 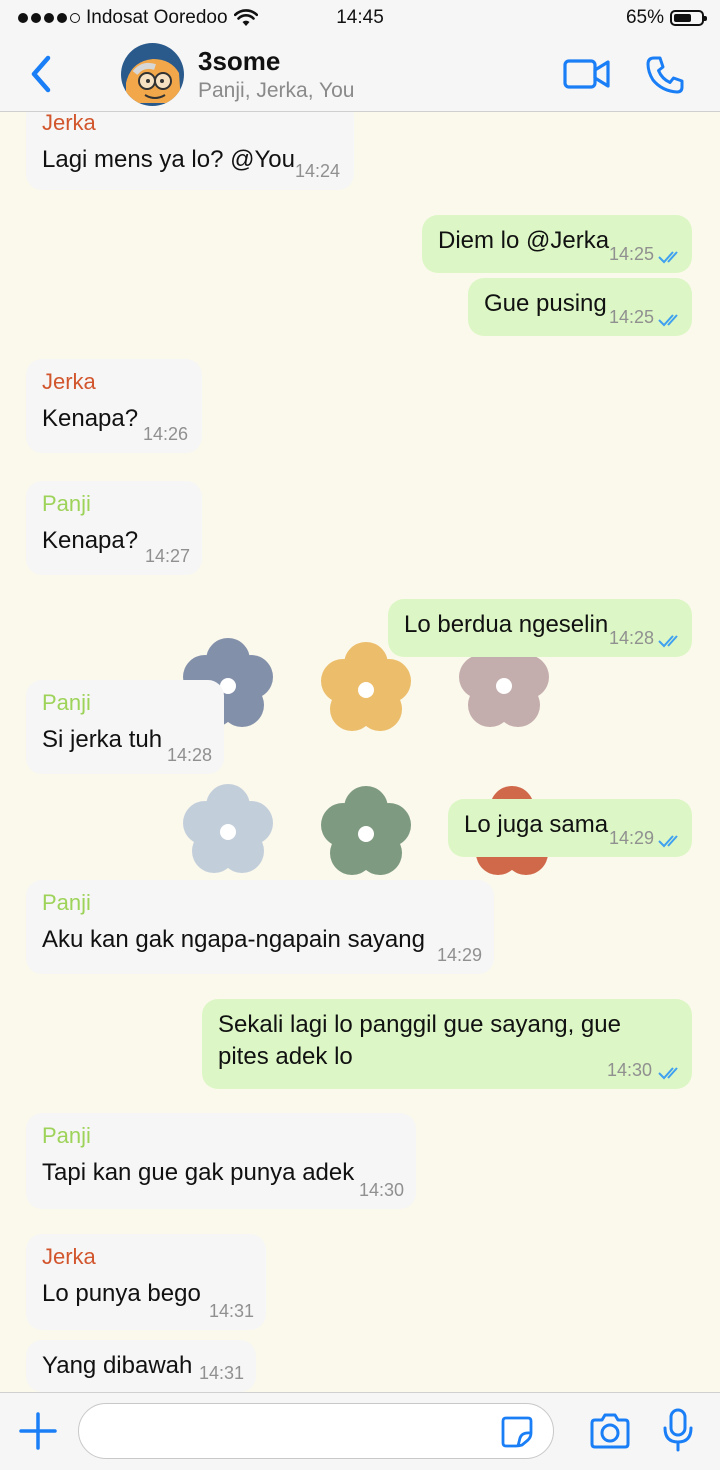 What do you see at coordinates (165, 434) in the screenshot?
I see `message-time: 14:26` at bounding box center [165, 434].